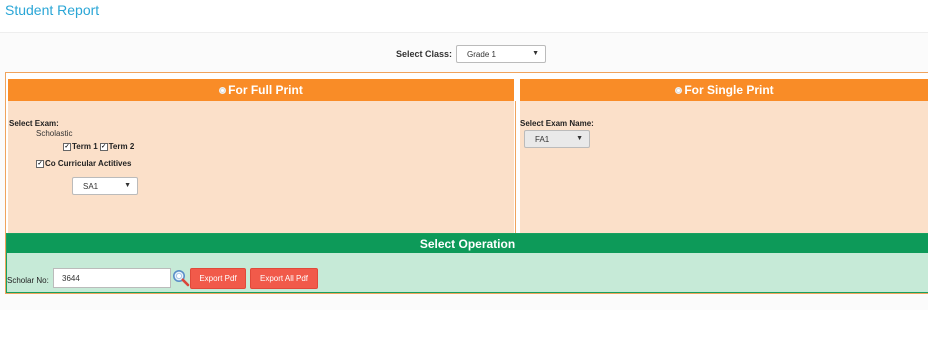  What do you see at coordinates (284, 278) in the screenshot?
I see `export-all-pdf-button: Export All Pdf` at bounding box center [284, 278].